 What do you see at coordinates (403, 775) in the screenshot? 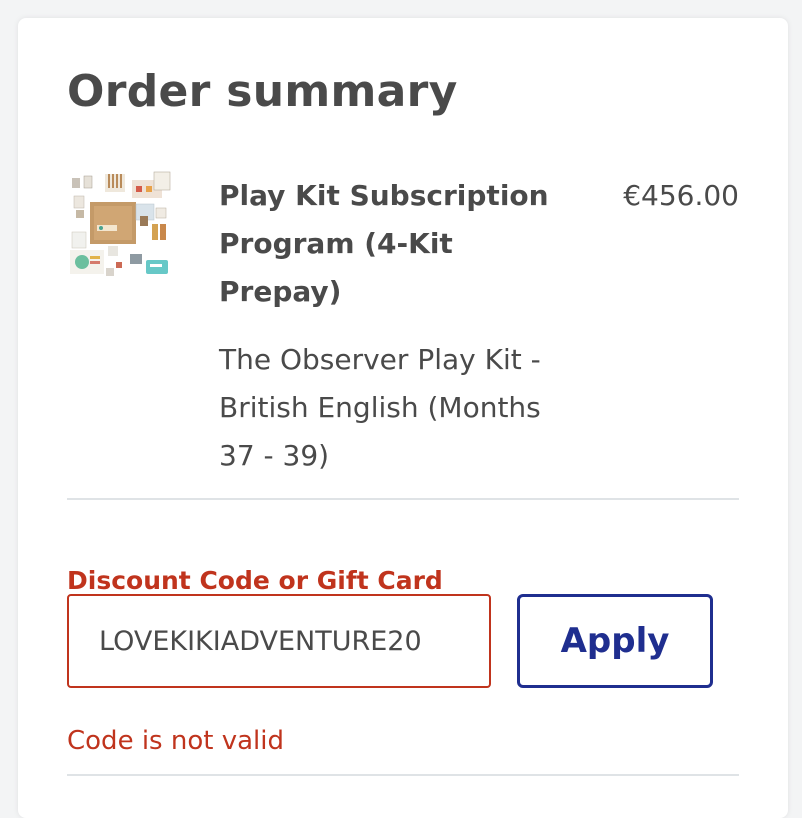
I see `divider-bottom` at bounding box center [403, 775].